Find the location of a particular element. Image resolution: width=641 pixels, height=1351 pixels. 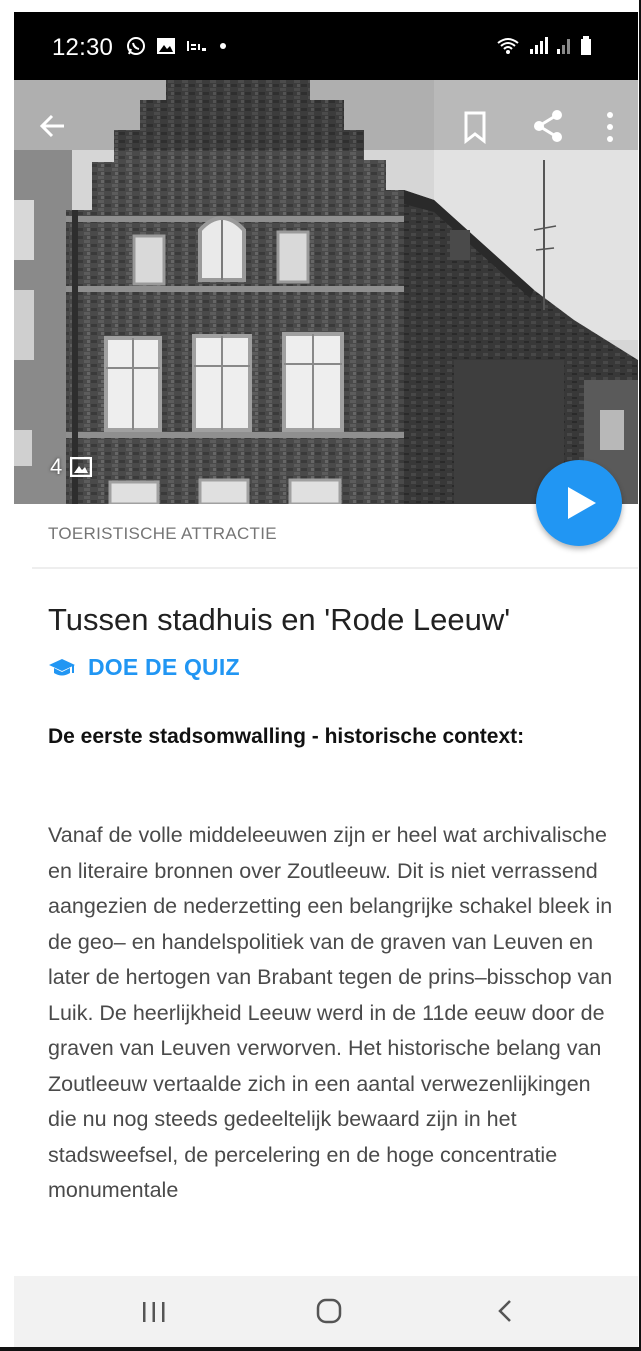

status-bar: 12:30 is located at coordinates (326, 46).